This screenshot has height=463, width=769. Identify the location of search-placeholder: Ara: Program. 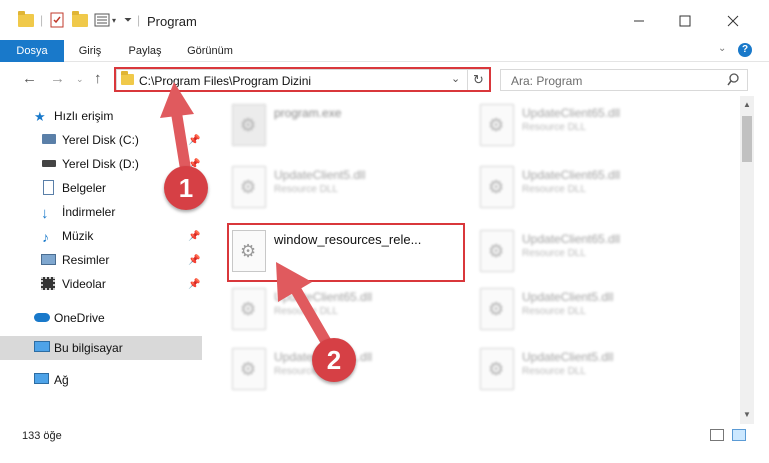
(547, 81).